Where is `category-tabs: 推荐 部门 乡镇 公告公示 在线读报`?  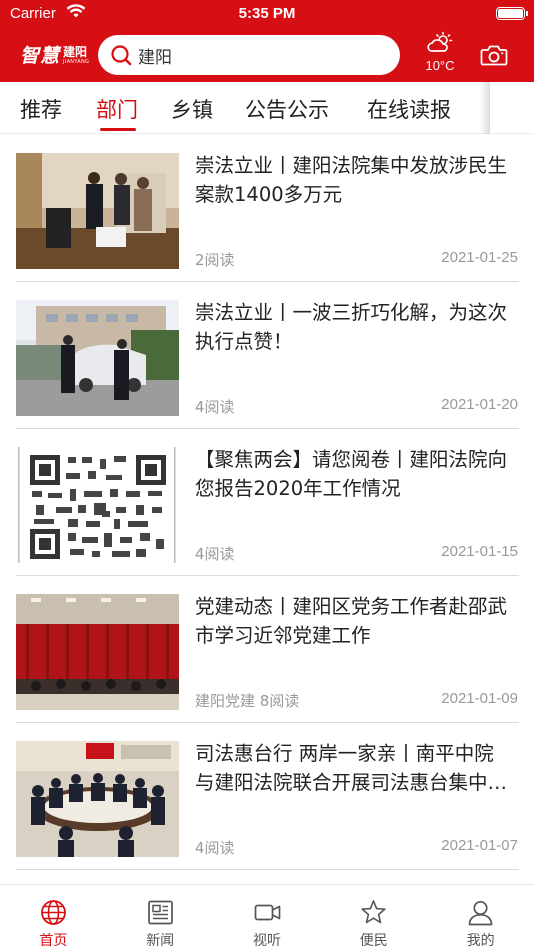 category-tabs: 推荐 部门 乡镇 公告公示 在线读报 is located at coordinates (267, 108).